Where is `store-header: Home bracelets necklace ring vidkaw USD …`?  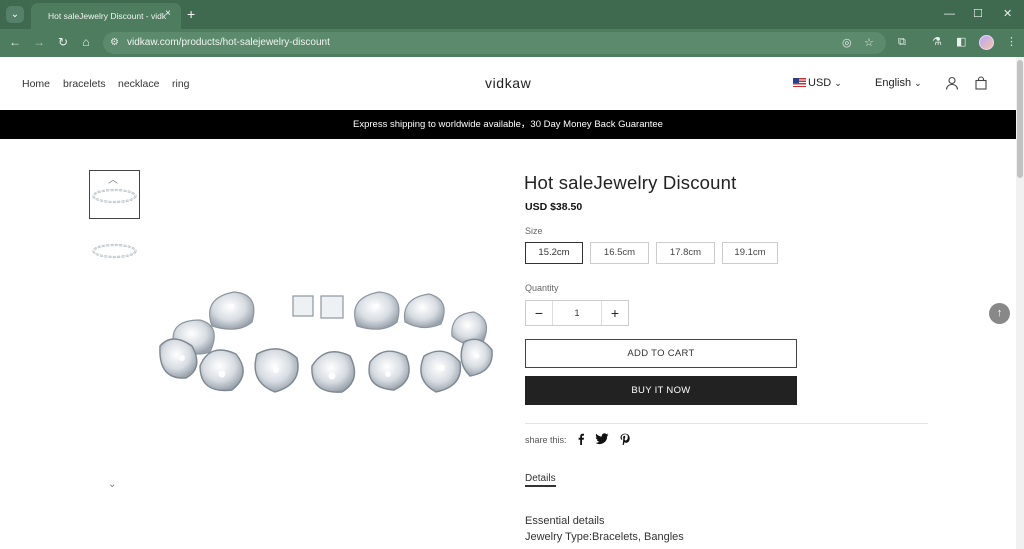 store-header: Home bracelets necklace ring vidkaw USD … is located at coordinates (508, 83).